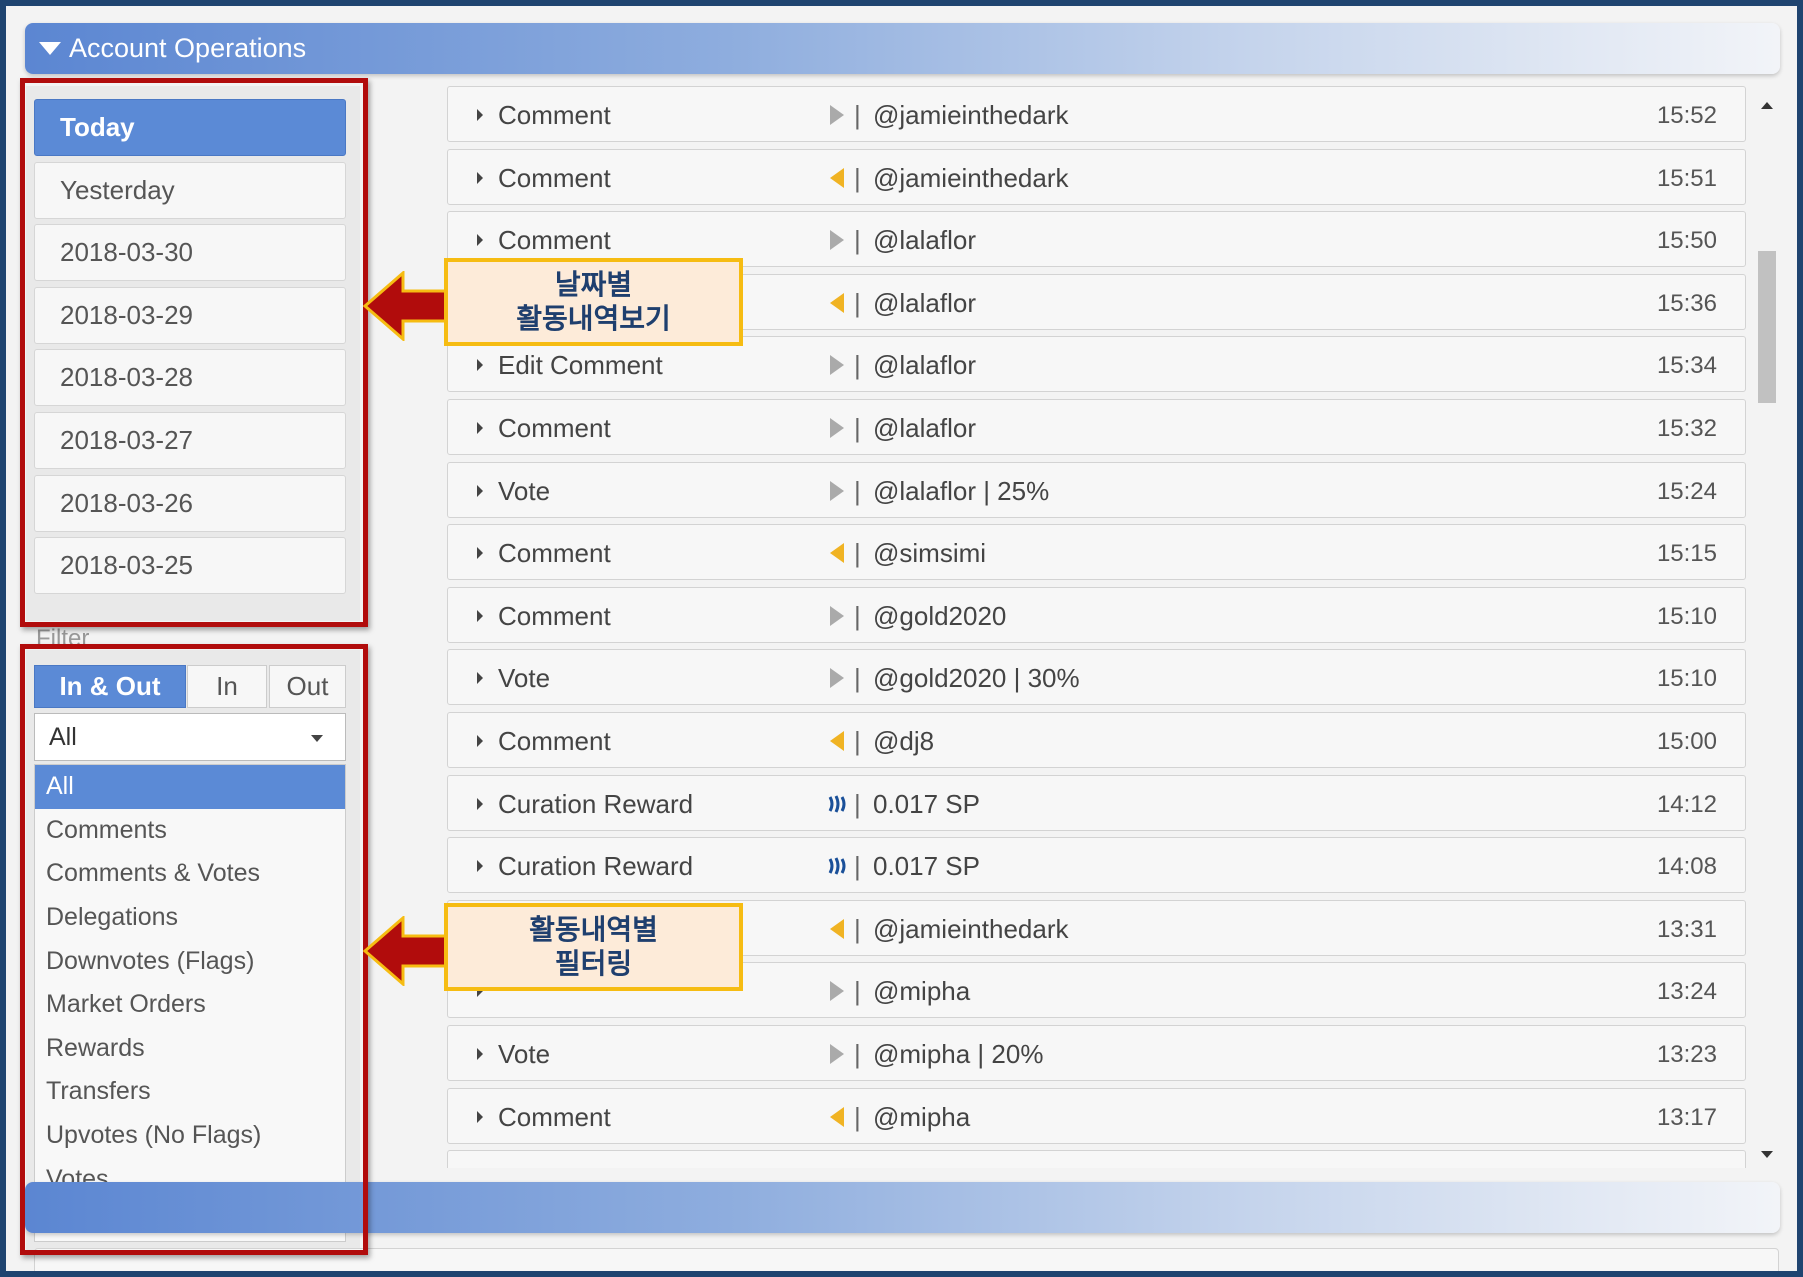 This screenshot has height=1277, width=1803. Describe the element at coordinates (1096, 176) in the screenshot. I see `operation-row: Comment | @jamieinthedark 15:51` at that location.